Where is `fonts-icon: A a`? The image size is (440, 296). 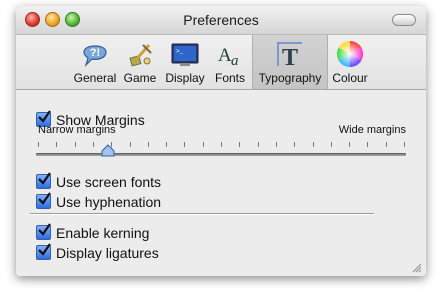
fonts-icon: A a is located at coordinates (228, 57).